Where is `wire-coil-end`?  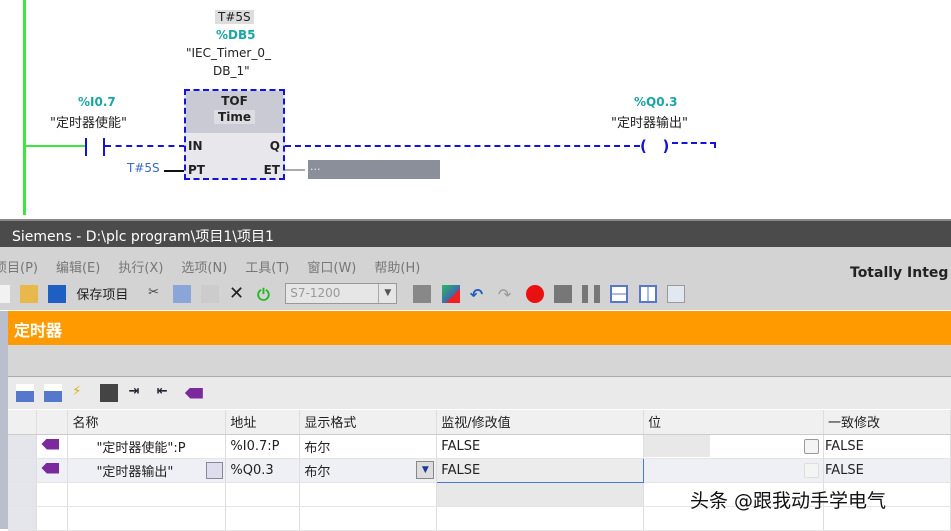 wire-coil-end is located at coordinates (694, 145).